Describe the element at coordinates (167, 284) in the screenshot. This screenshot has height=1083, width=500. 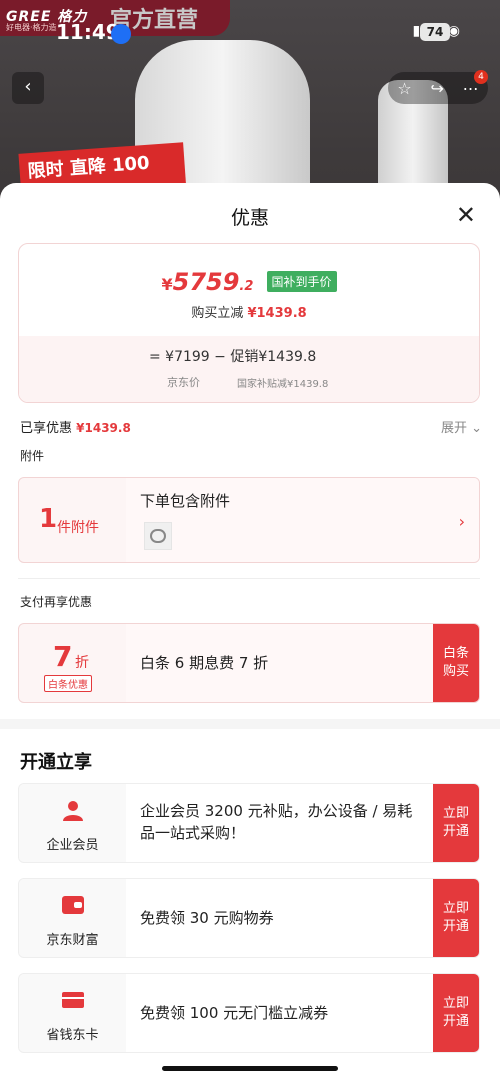
I see `price-currency: ¥` at that location.